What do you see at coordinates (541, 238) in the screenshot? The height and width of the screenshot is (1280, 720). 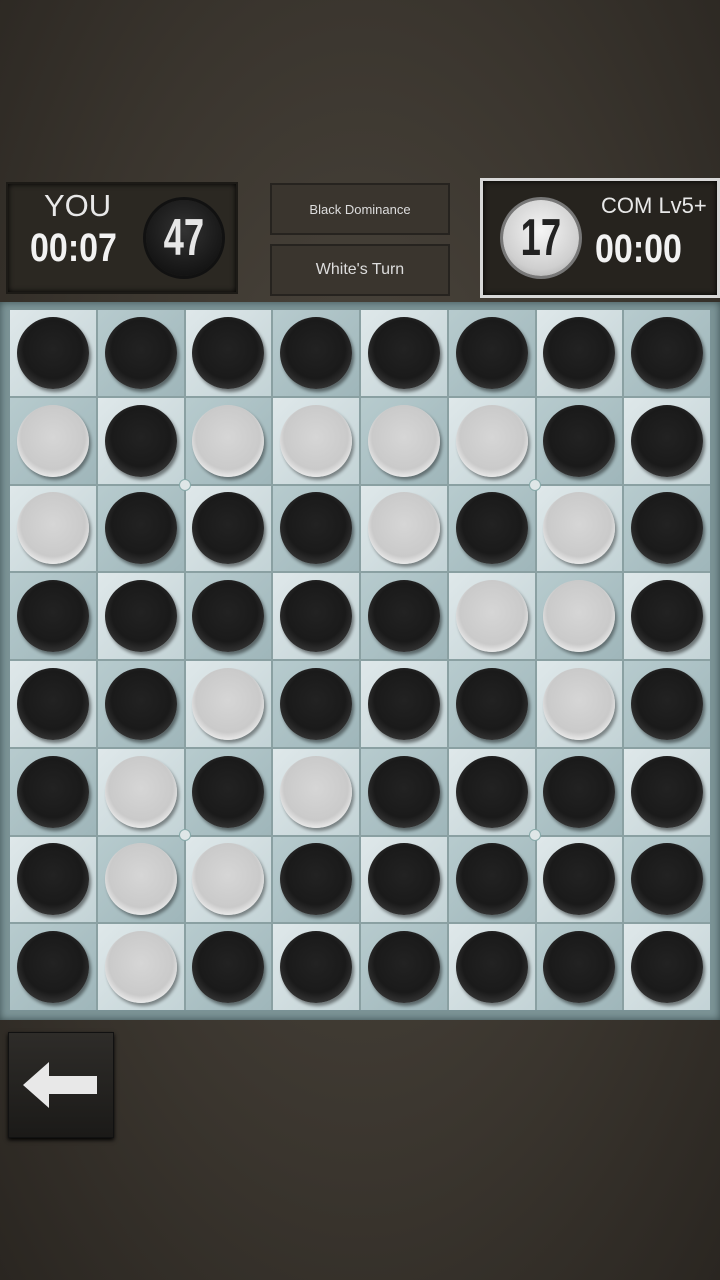 I see `opponent-score-disc: 17` at bounding box center [541, 238].